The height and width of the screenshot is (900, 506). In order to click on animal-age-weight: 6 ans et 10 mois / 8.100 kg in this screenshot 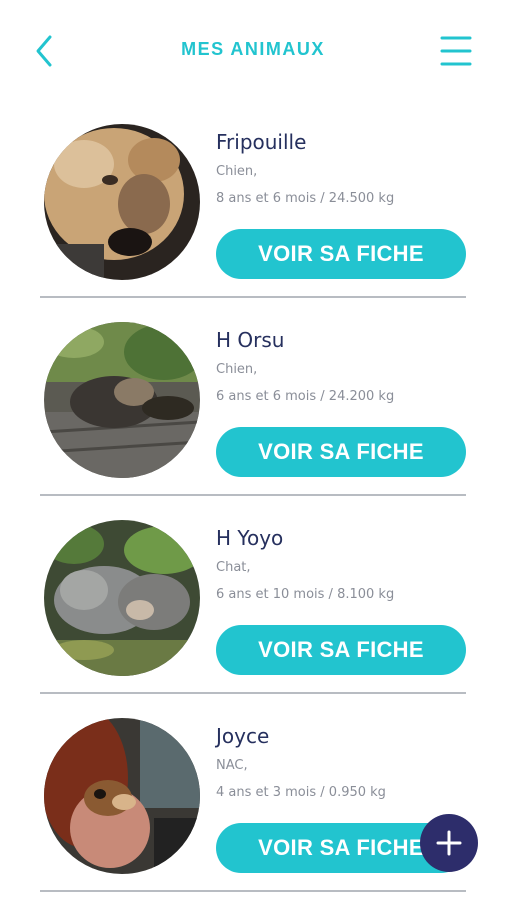, I will do `click(305, 594)`.